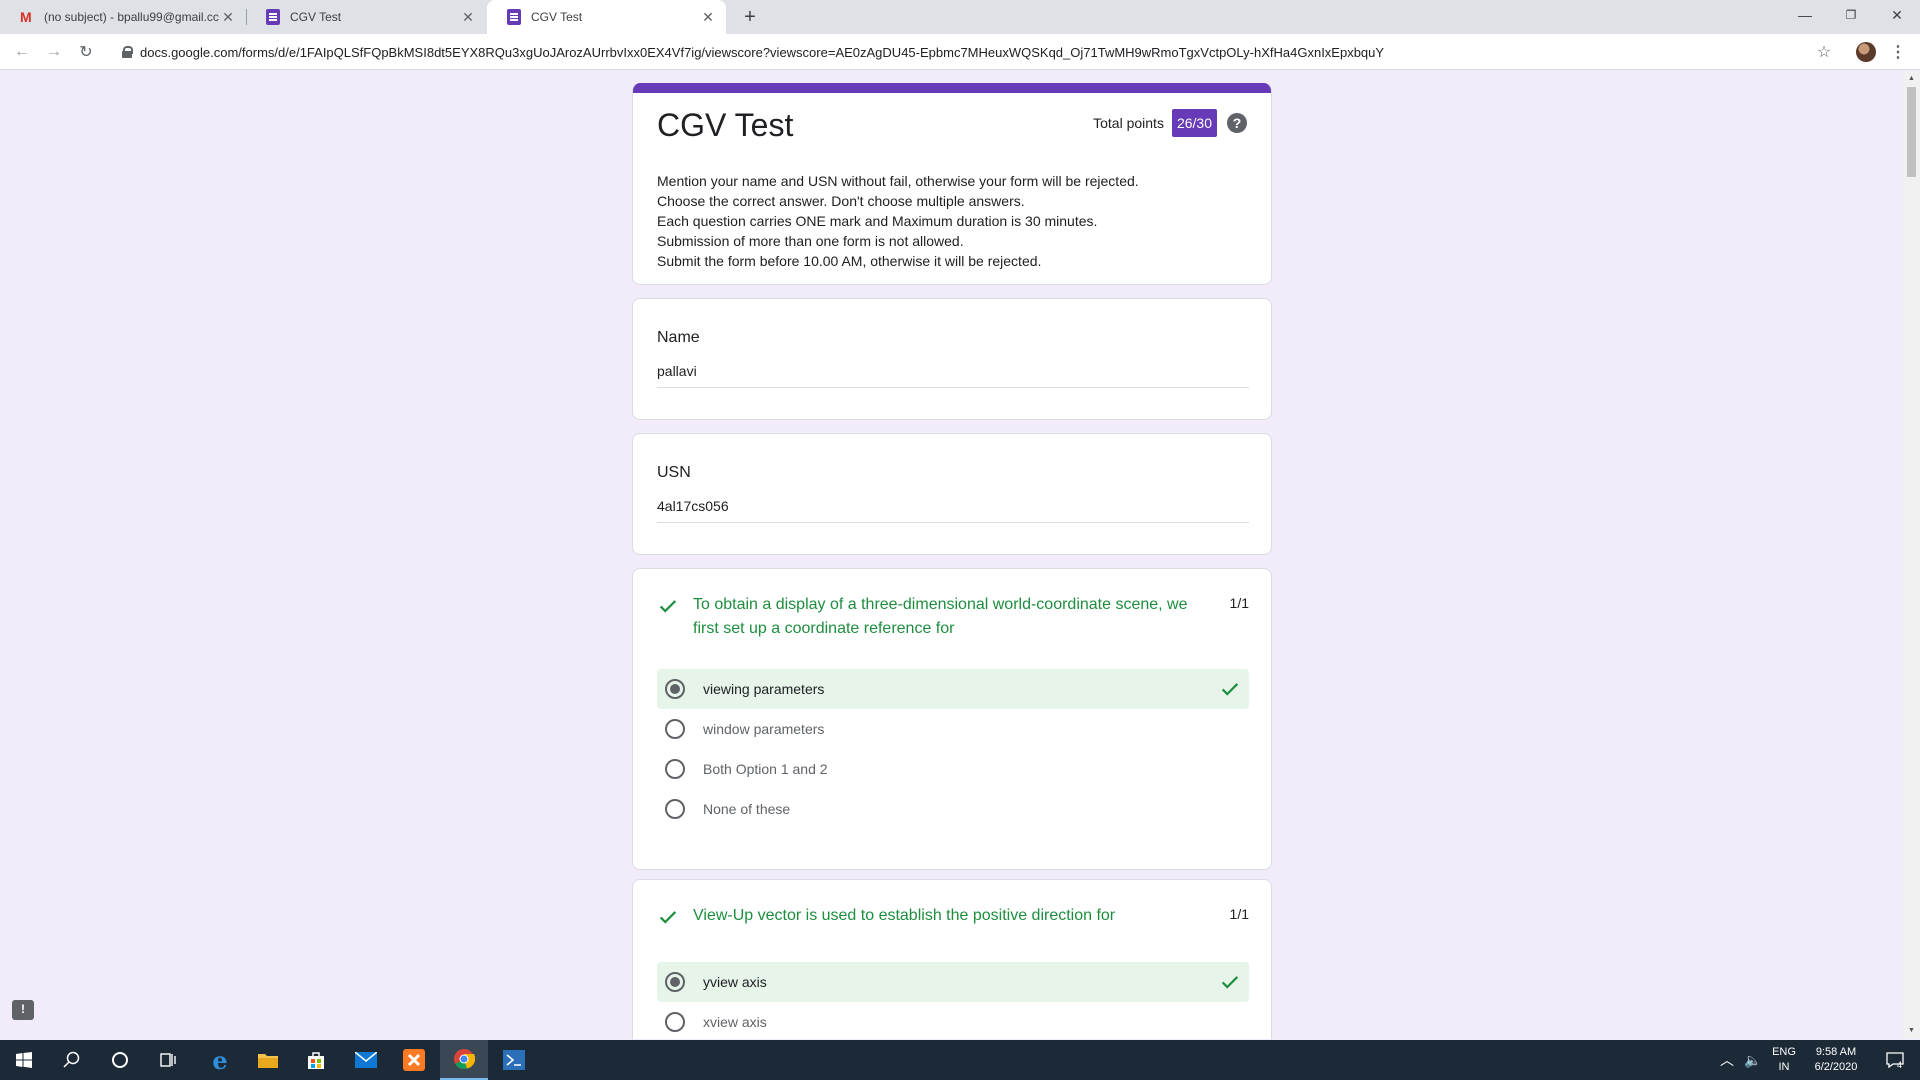 The width and height of the screenshot is (1920, 1080). What do you see at coordinates (366, 1060) in the screenshot?
I see `mail-icon` at bounding box center [366, 1060].